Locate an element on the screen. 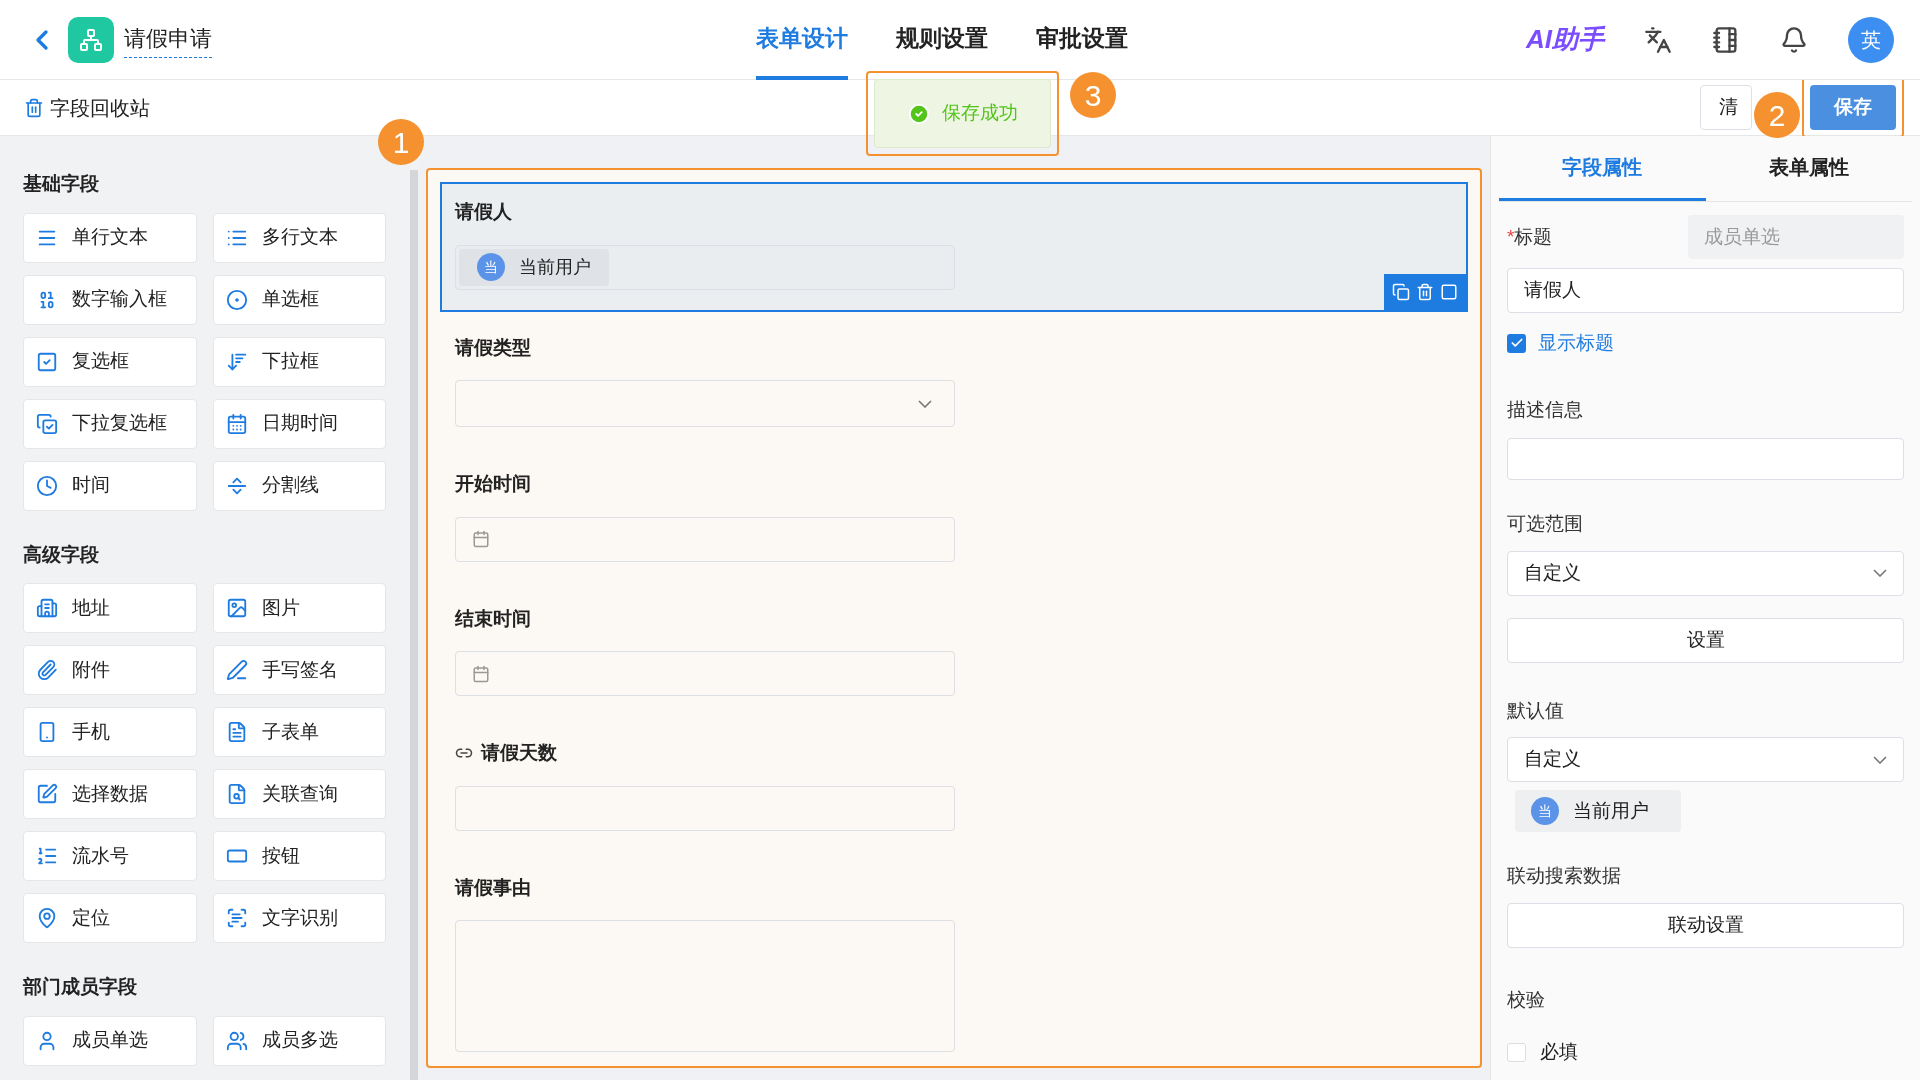 The width and height of the screenshot is (1920, 1080). field-type-item: 手机 is located at coordinates (110, 732).